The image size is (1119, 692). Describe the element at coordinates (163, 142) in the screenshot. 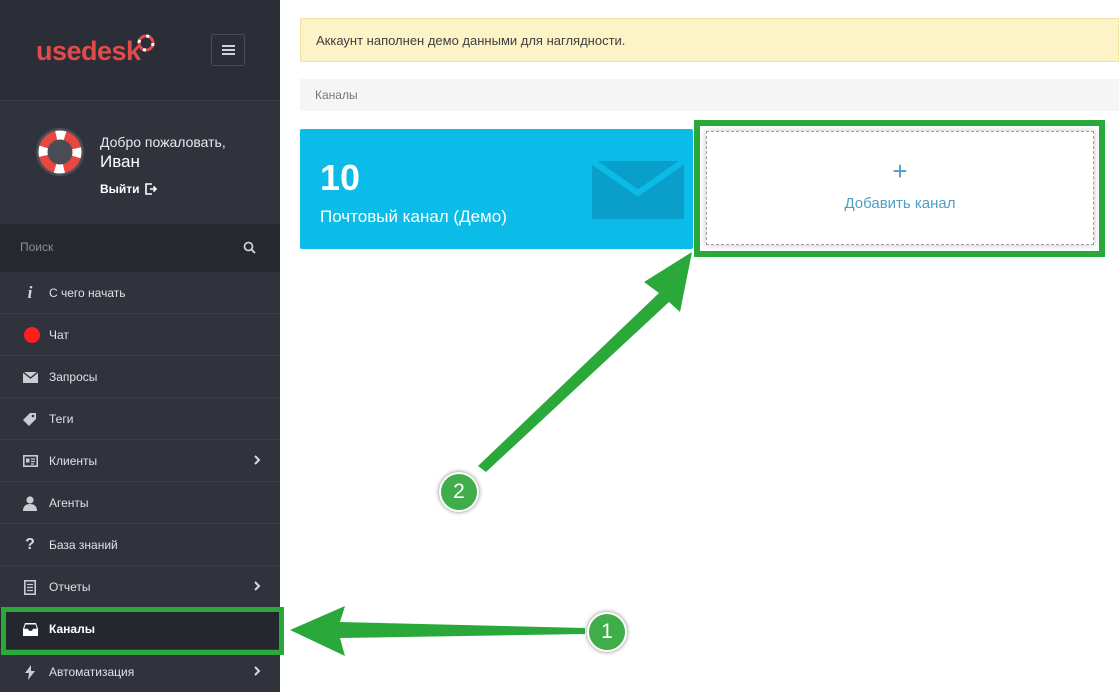

I see `welcome-text: Добро пожаловать,` at that location.